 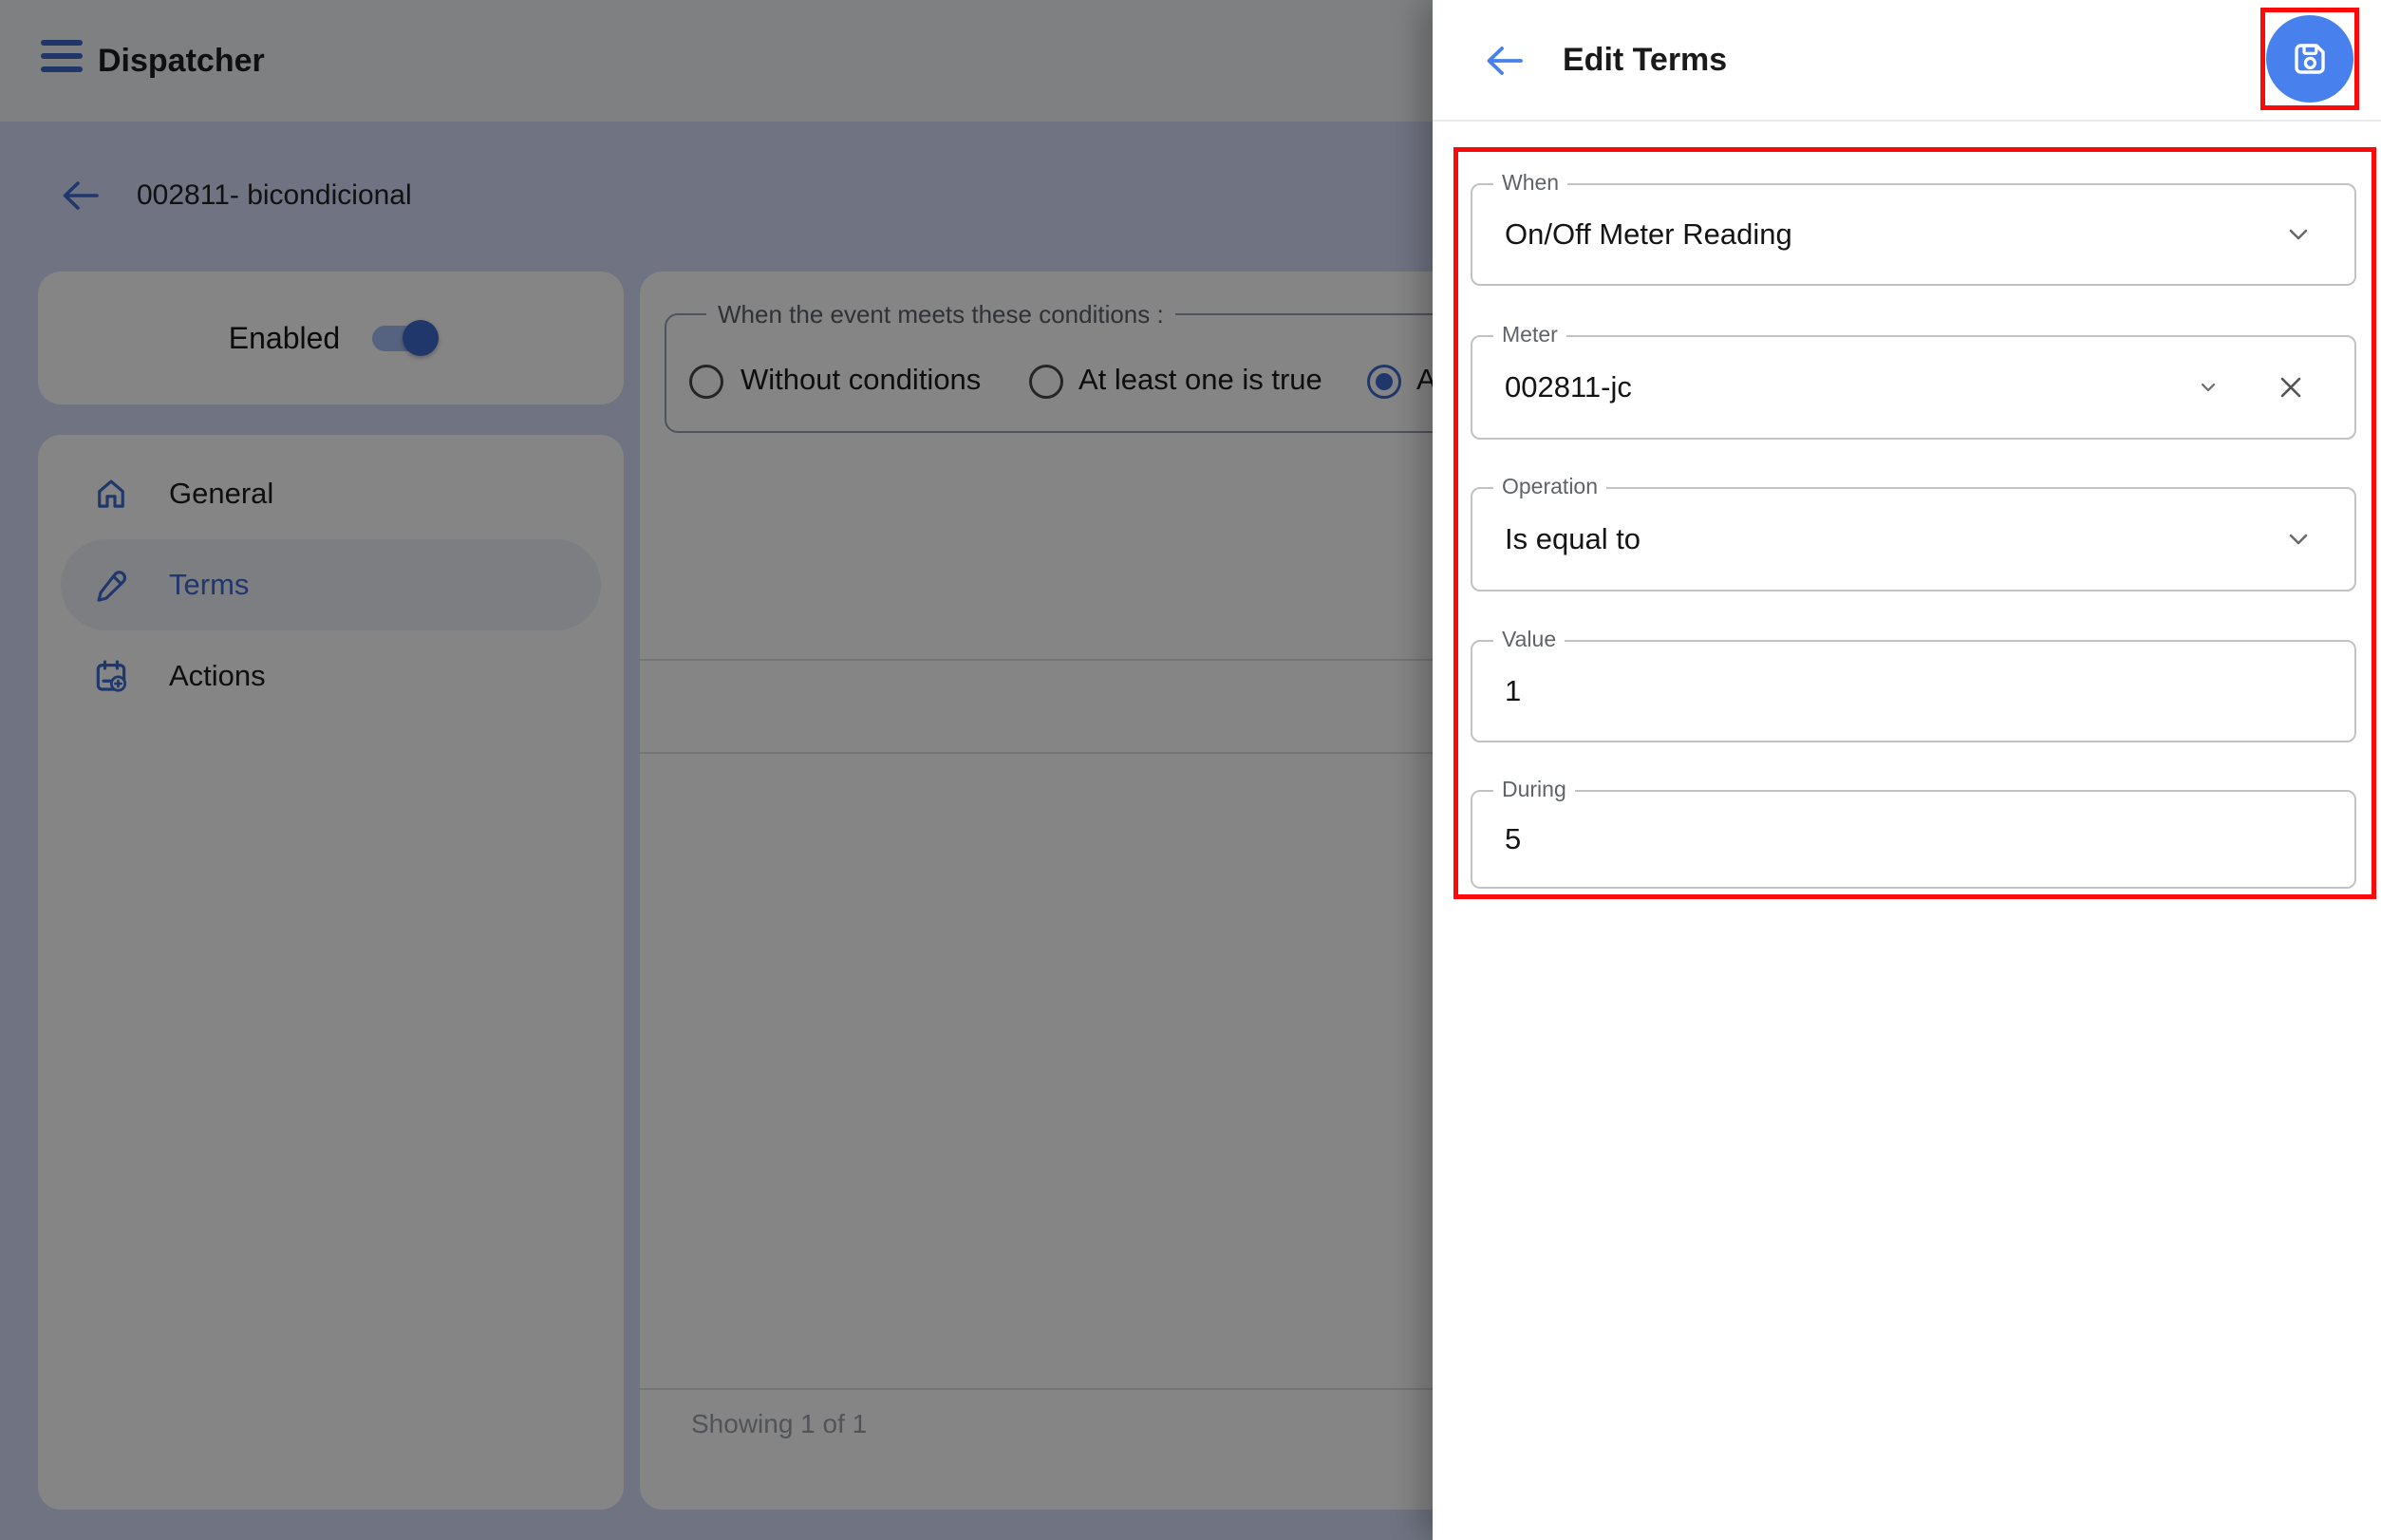 I want to click on during-input: During 5, so click(x=1914, y=833).